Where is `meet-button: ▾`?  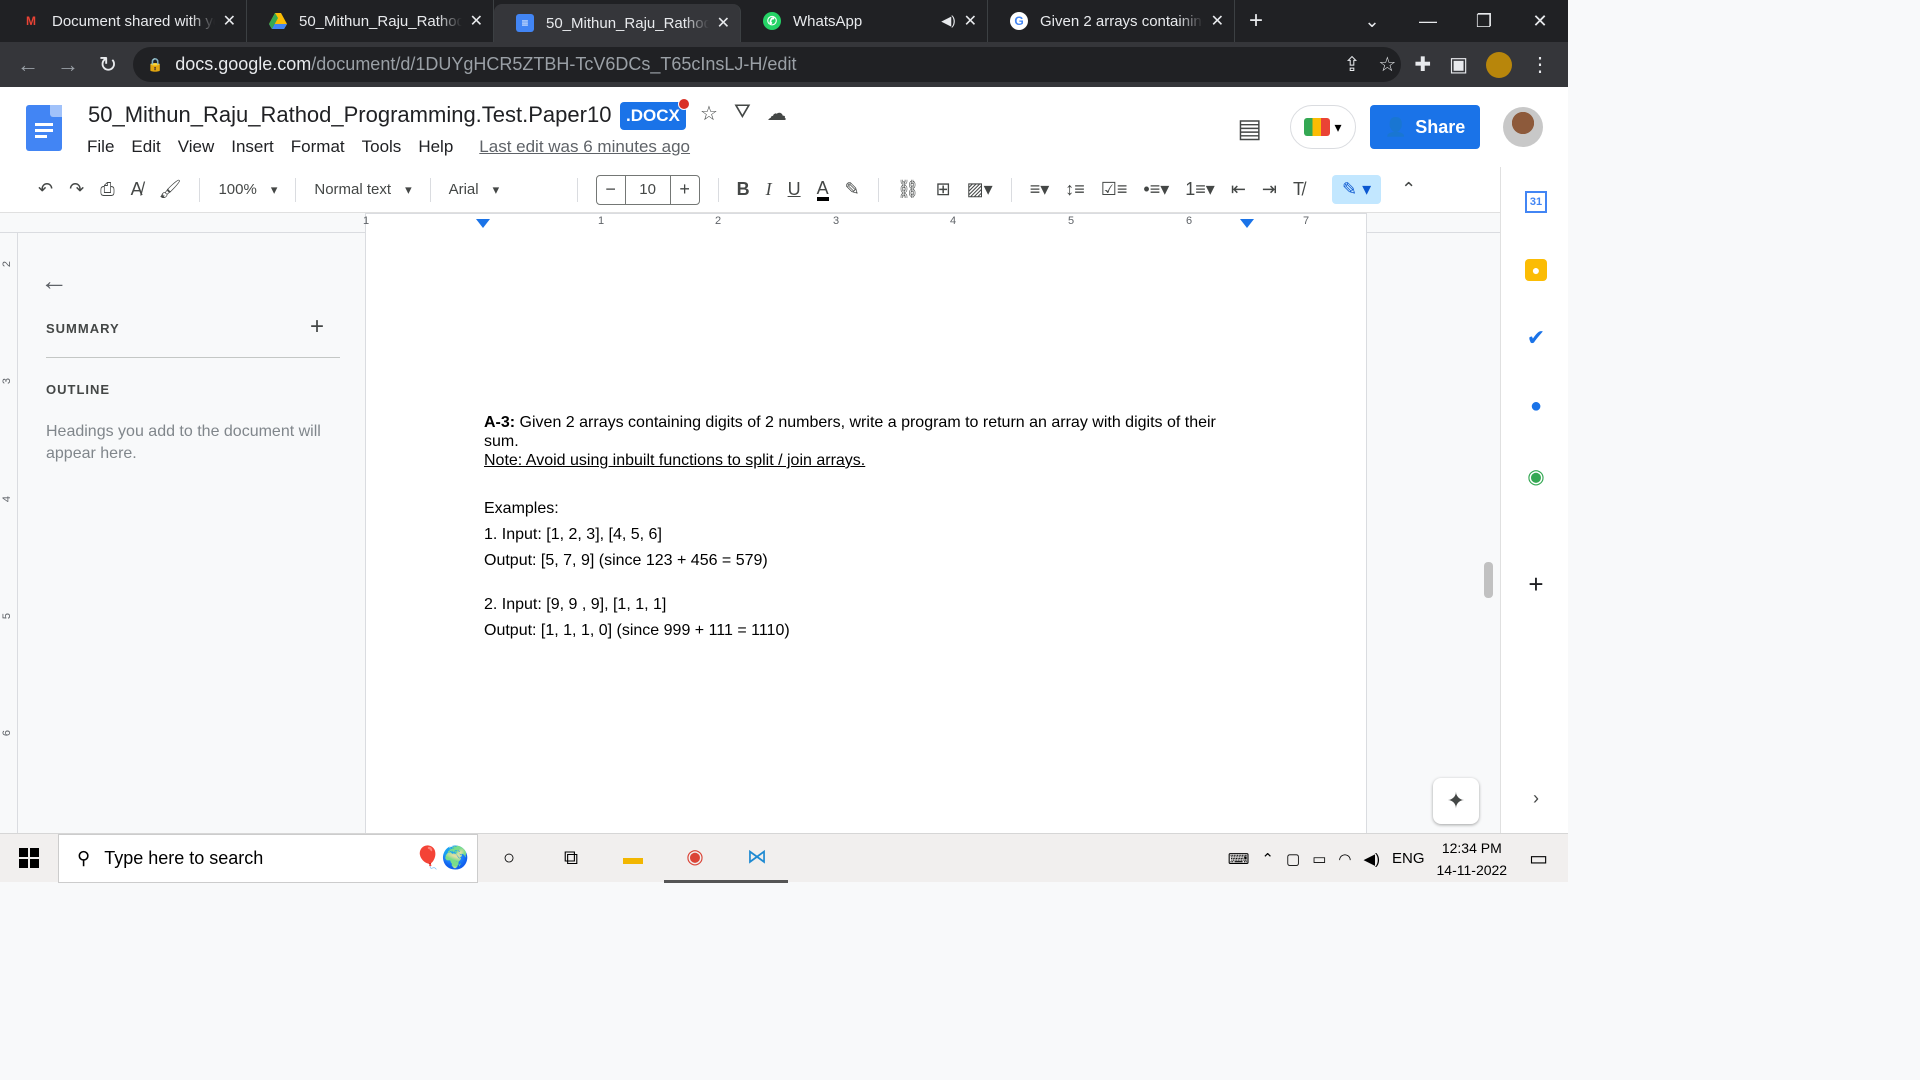 meet-button: ▾ is located at coordinates (1323, 127).